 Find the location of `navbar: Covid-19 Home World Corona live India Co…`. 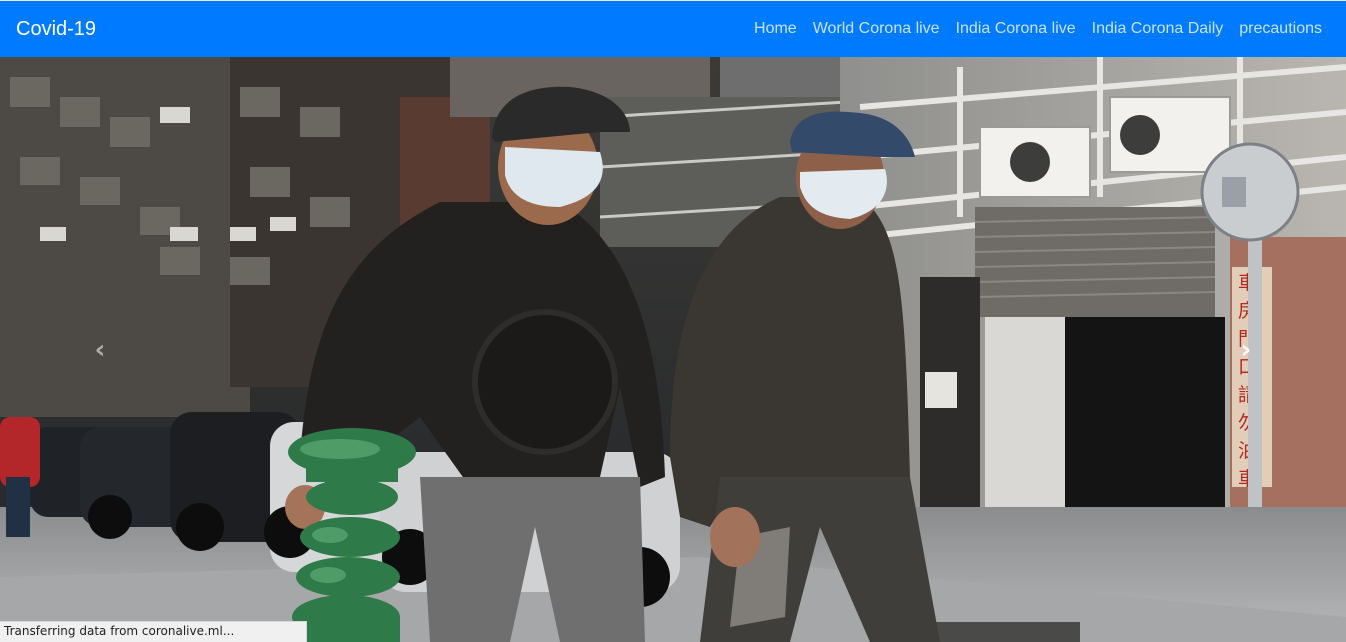

navbar: Covid-19 Home World Corona live India Co… is located at coordinates (673, 29).